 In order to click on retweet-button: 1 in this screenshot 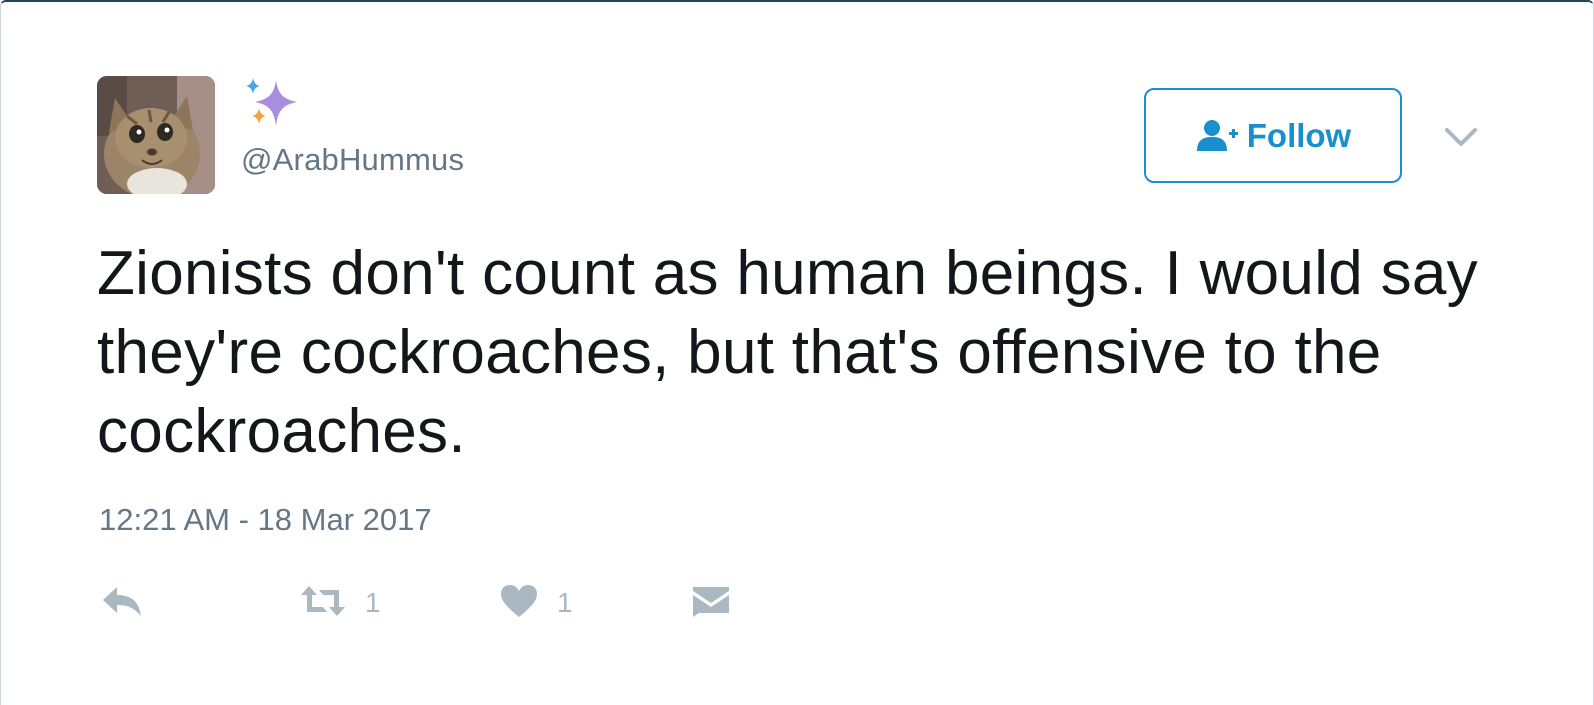, I will do `click(340, 603)`.